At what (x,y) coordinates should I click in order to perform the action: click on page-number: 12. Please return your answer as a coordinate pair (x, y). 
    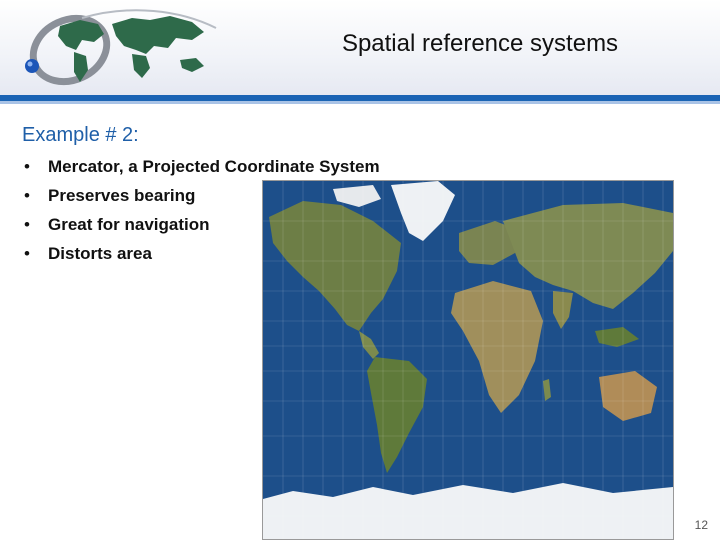
    Looking at the image, I should click on (701, 525).